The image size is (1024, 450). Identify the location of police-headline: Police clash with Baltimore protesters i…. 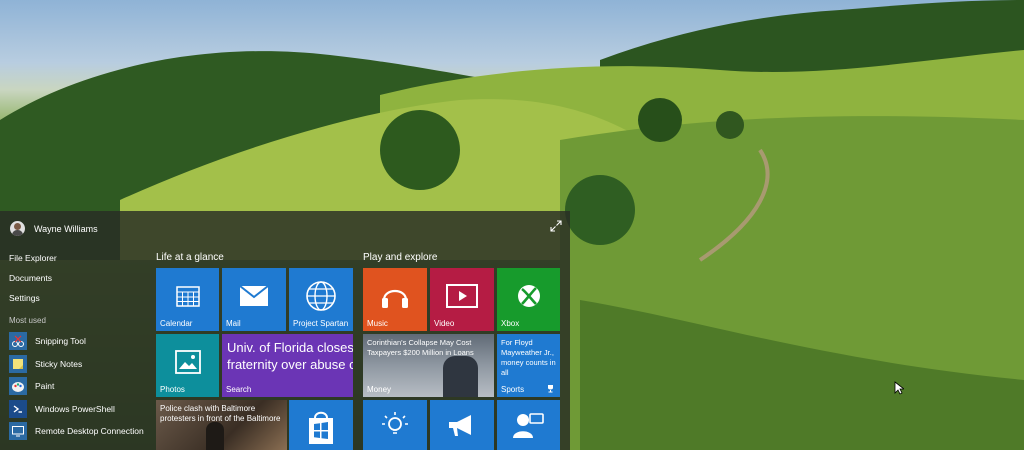
(220, 413).